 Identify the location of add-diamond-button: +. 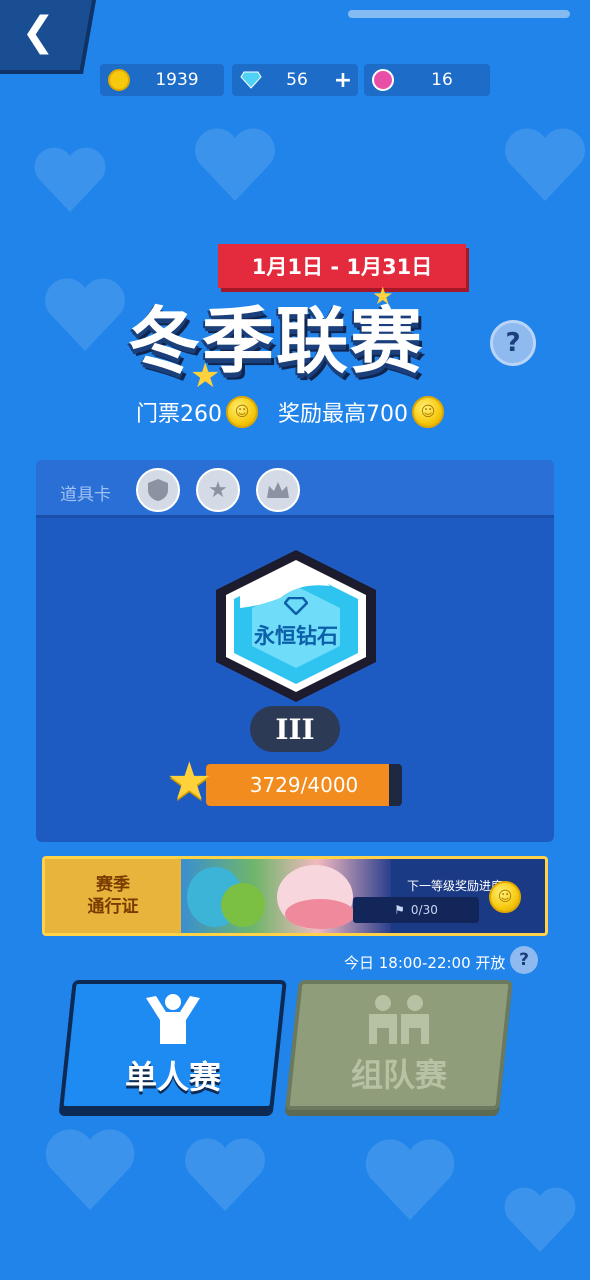
(343, 80).